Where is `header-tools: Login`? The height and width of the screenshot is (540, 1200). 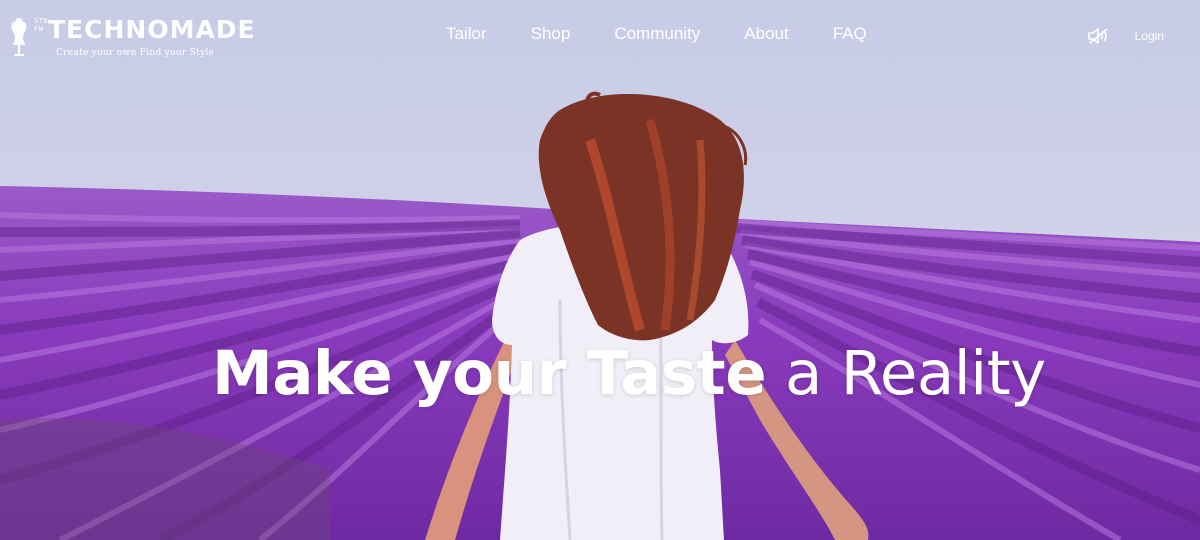
header-tools: Login is located at coordinates (1125, 36).